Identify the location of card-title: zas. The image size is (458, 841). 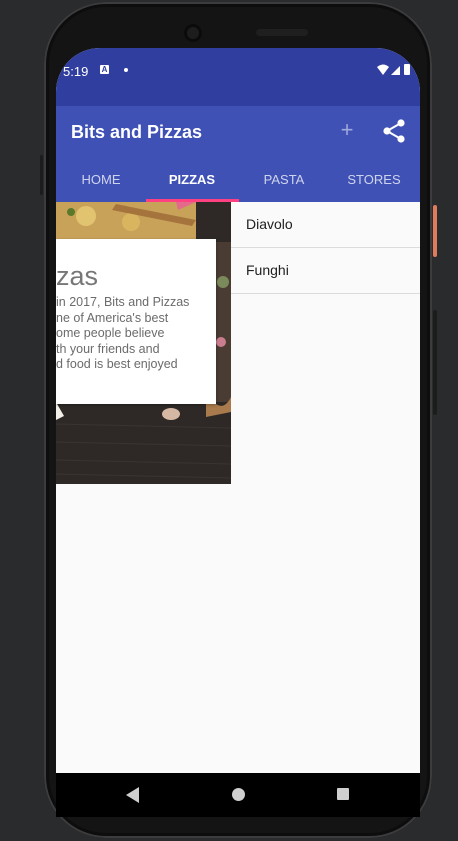
(77, 276).